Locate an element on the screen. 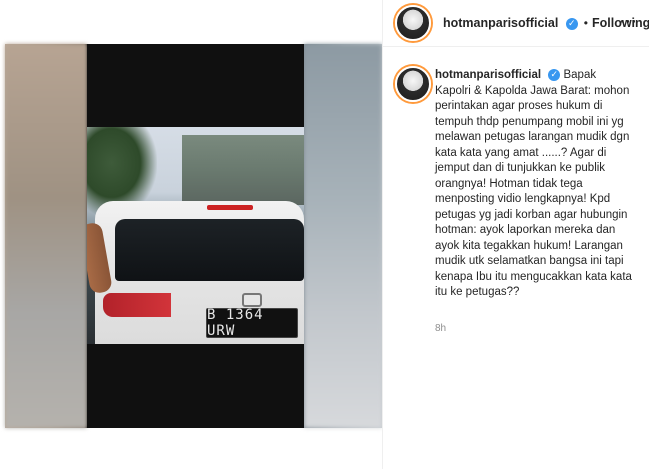 The width and height of the screenshot is (649, 469). post-header: hotmanparisofficial ✓ • Following ⋯ is located at coordinates (516, 23).